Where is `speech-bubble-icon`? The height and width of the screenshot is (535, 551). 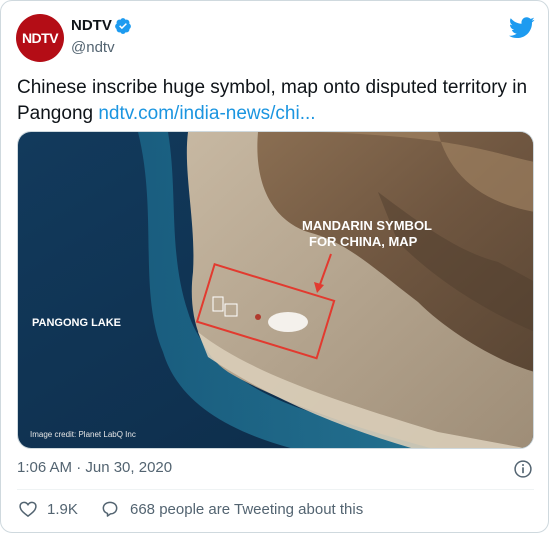 speech-bubble-icon is located at coordinates (110, 509).